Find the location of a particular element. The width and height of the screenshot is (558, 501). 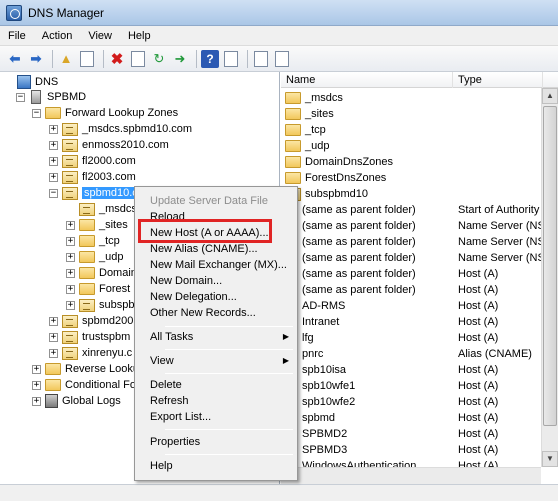

tree-node-zone: + fl2000.com is located at coordinates (92, 161).